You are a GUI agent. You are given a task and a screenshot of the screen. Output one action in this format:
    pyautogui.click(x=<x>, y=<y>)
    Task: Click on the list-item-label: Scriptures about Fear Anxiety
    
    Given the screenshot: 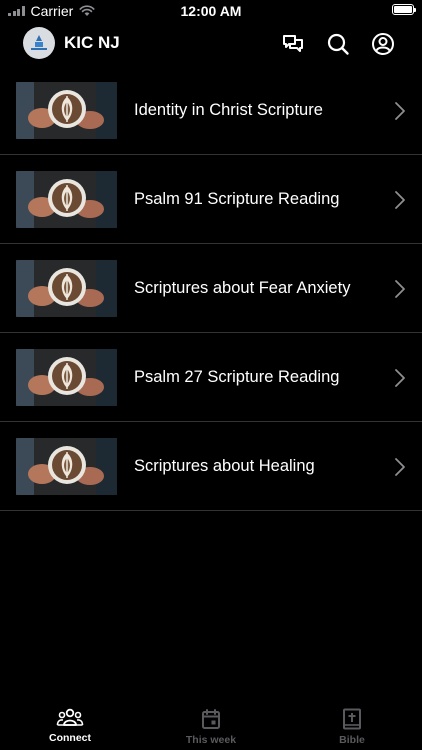 What is the action you would take?
    pyautogui.click(x=242, y=288)
    